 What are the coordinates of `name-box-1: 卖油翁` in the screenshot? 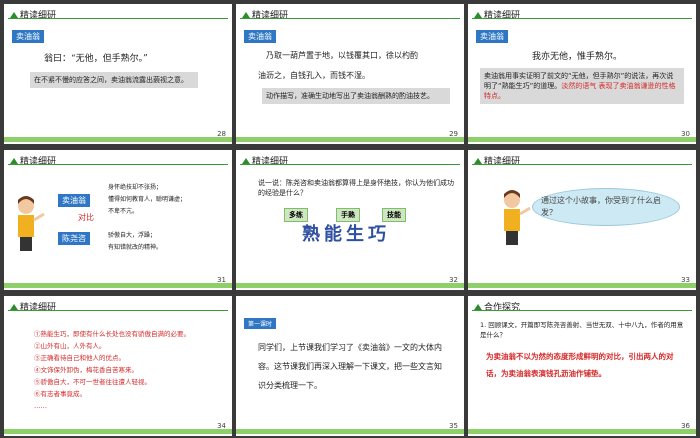 It's located at (74, 200).